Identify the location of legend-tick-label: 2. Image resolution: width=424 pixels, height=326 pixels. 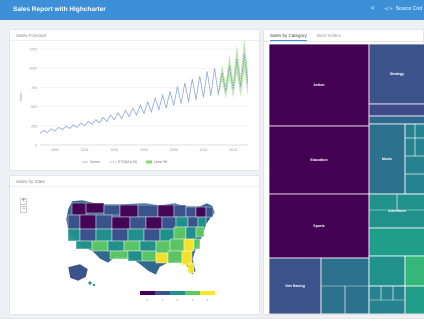
(178, 300).